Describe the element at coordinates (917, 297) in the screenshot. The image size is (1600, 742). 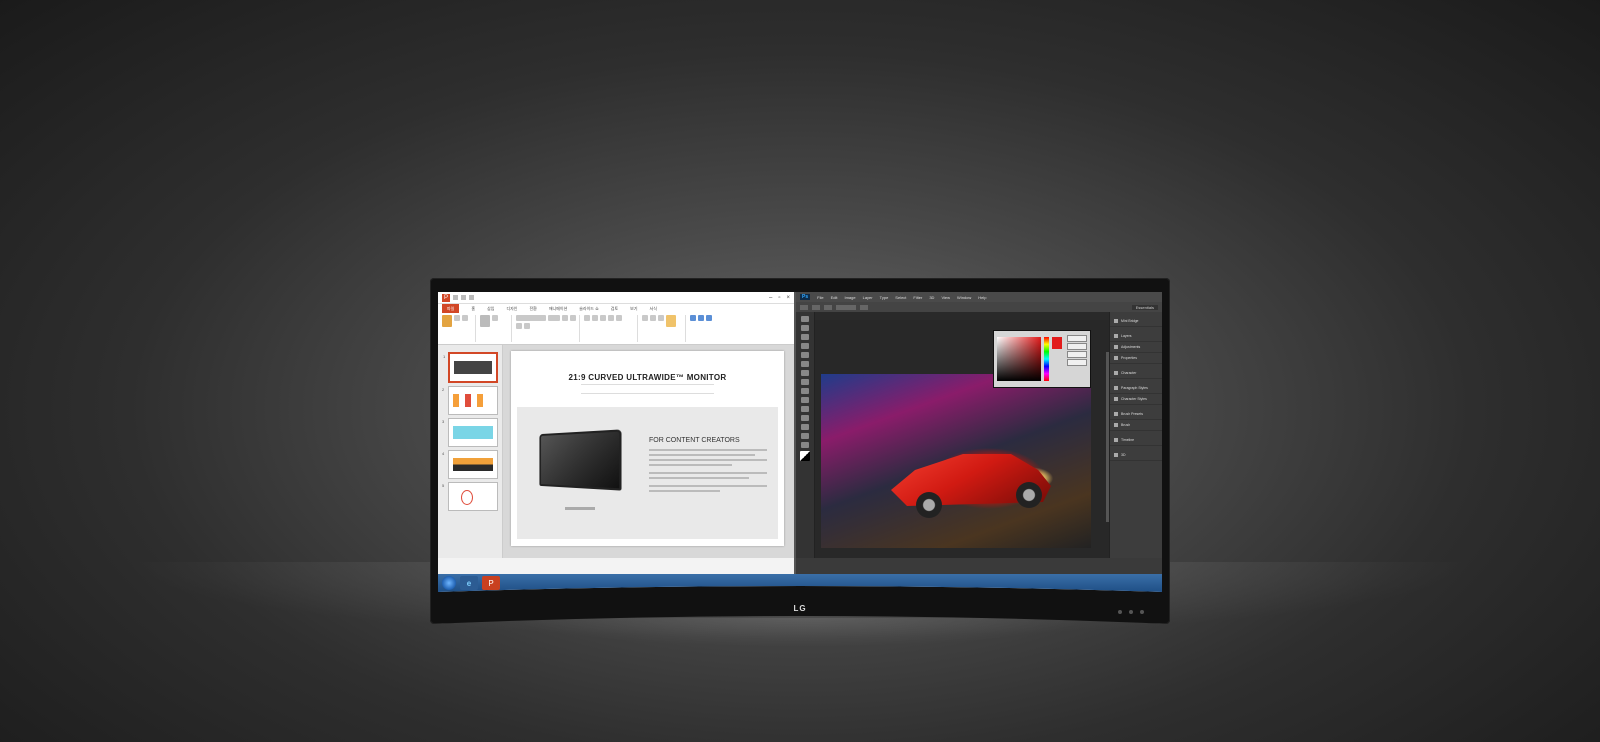
I see `menu-filter: Filter` at that location.